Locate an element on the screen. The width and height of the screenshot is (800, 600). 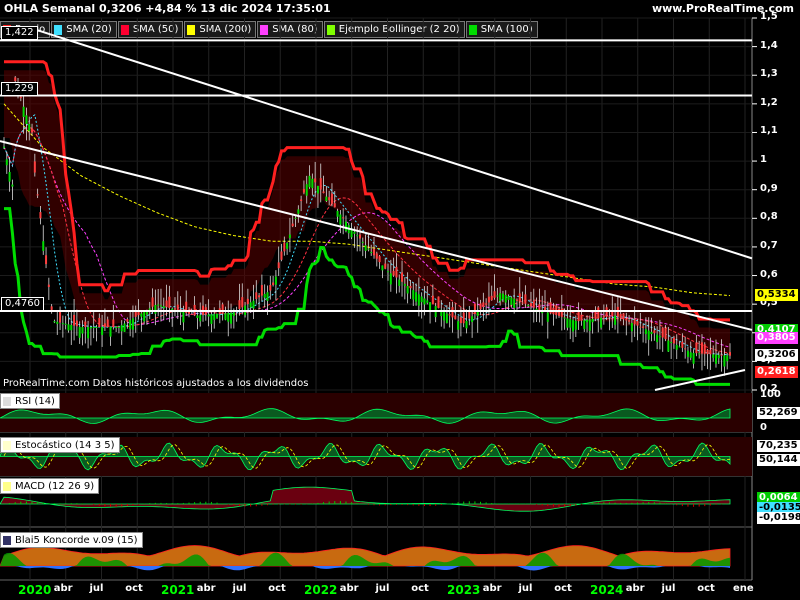
rsi-label-text: RSI (14) is located at coordinates (35, 401).